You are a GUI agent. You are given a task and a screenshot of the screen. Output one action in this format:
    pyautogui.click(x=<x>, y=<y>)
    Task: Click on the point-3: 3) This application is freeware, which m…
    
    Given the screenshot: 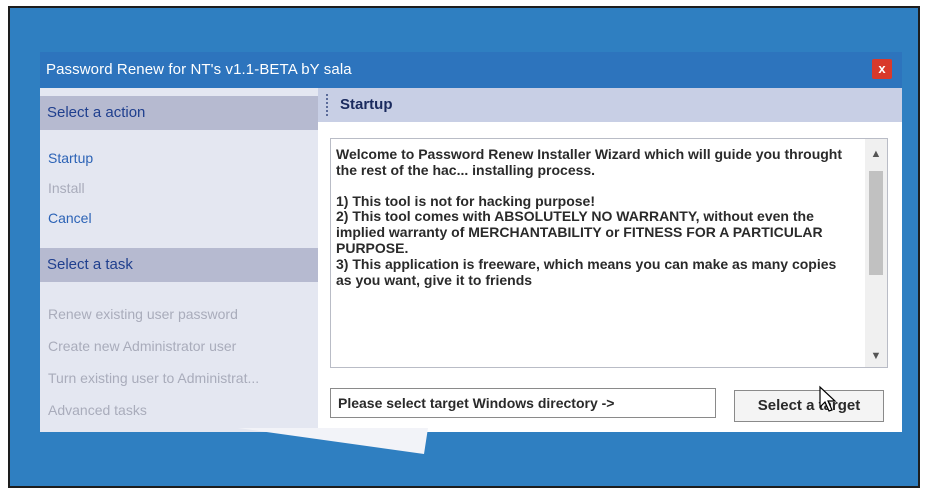 What is the action you would take?
    pyautogui.click(x=586, y=271)
    